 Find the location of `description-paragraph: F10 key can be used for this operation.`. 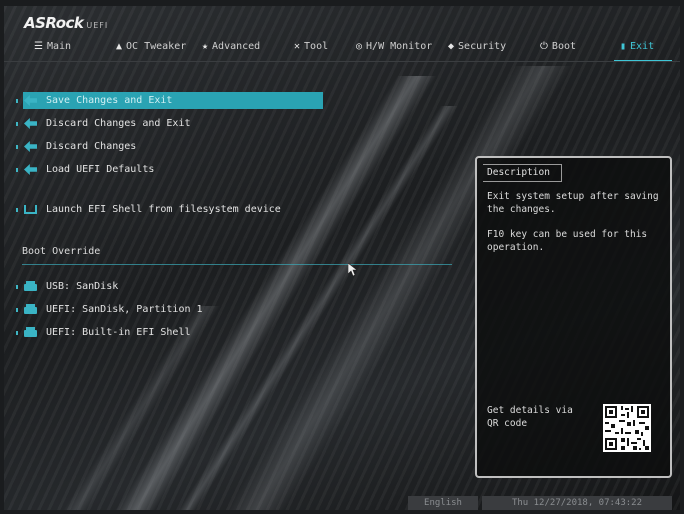

description-paragraph: F10 key can be used for this operation. is located at coordinates (567, 241).